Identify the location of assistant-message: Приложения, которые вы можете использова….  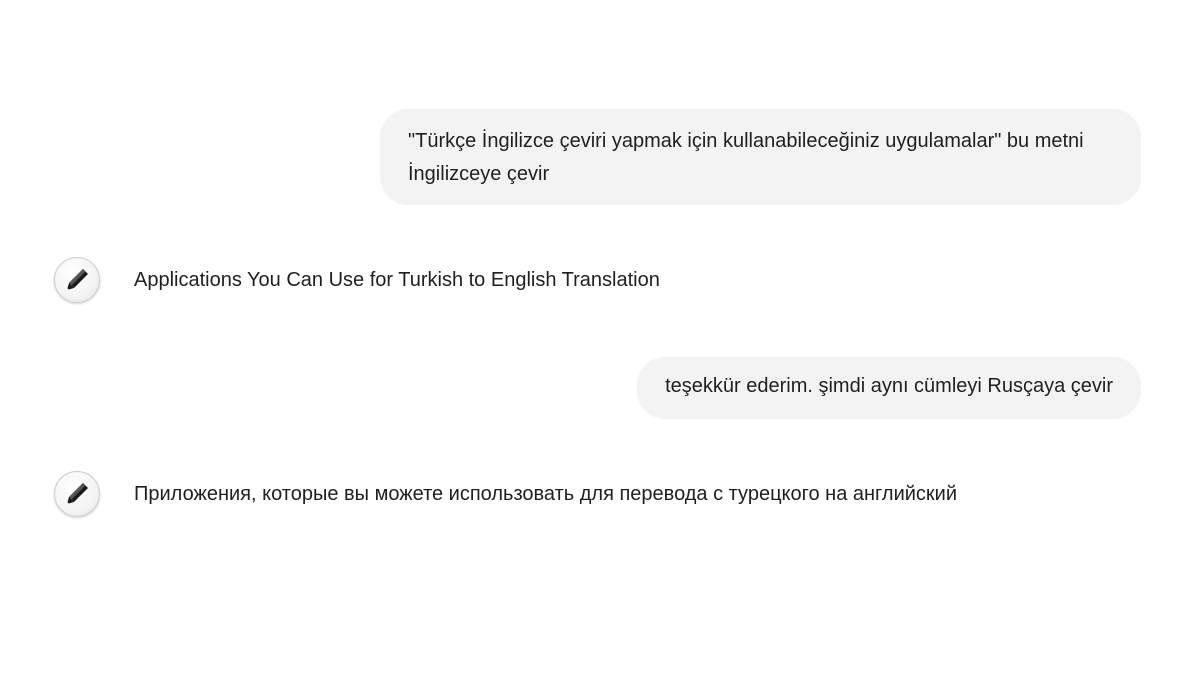
(505, 494).